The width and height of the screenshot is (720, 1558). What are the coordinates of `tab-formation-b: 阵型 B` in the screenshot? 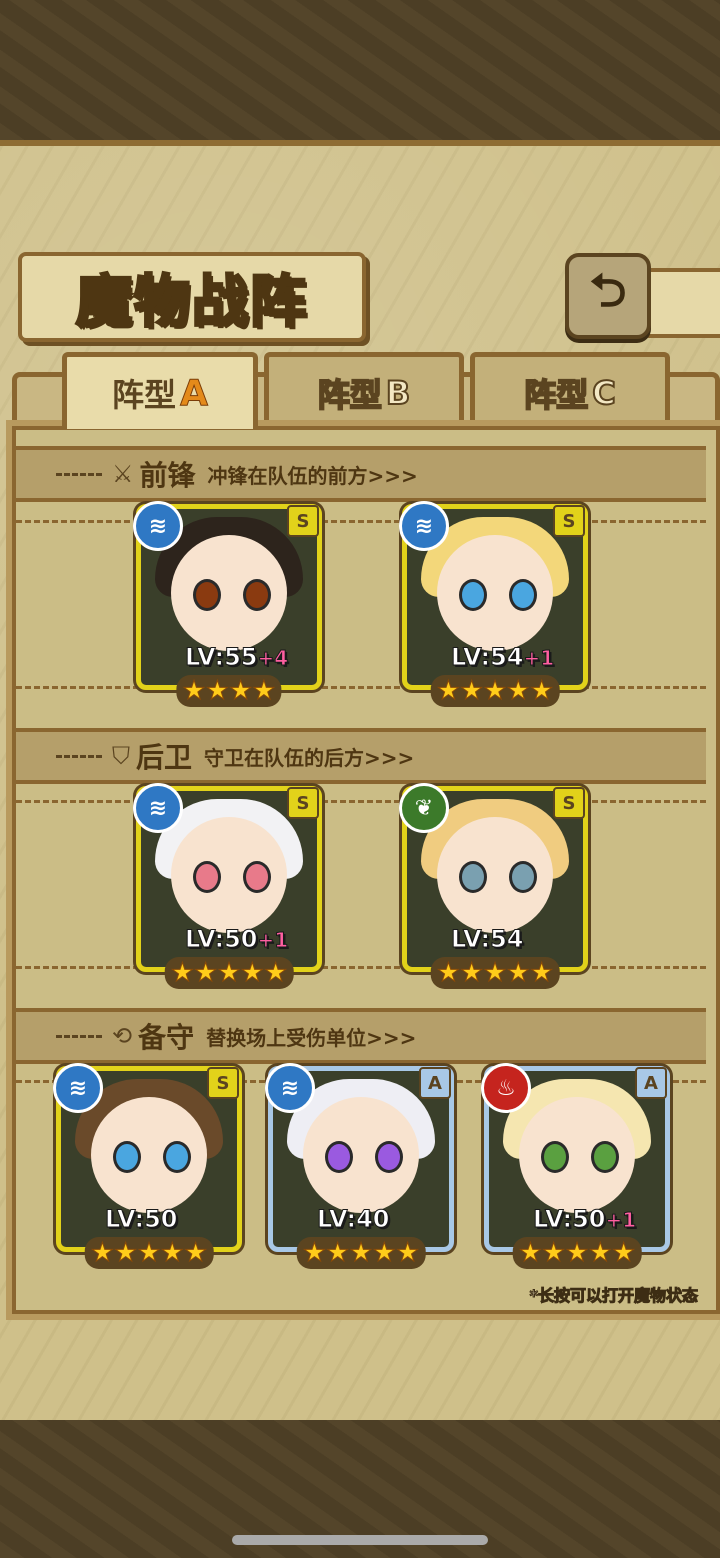 It's located at (364, 390).